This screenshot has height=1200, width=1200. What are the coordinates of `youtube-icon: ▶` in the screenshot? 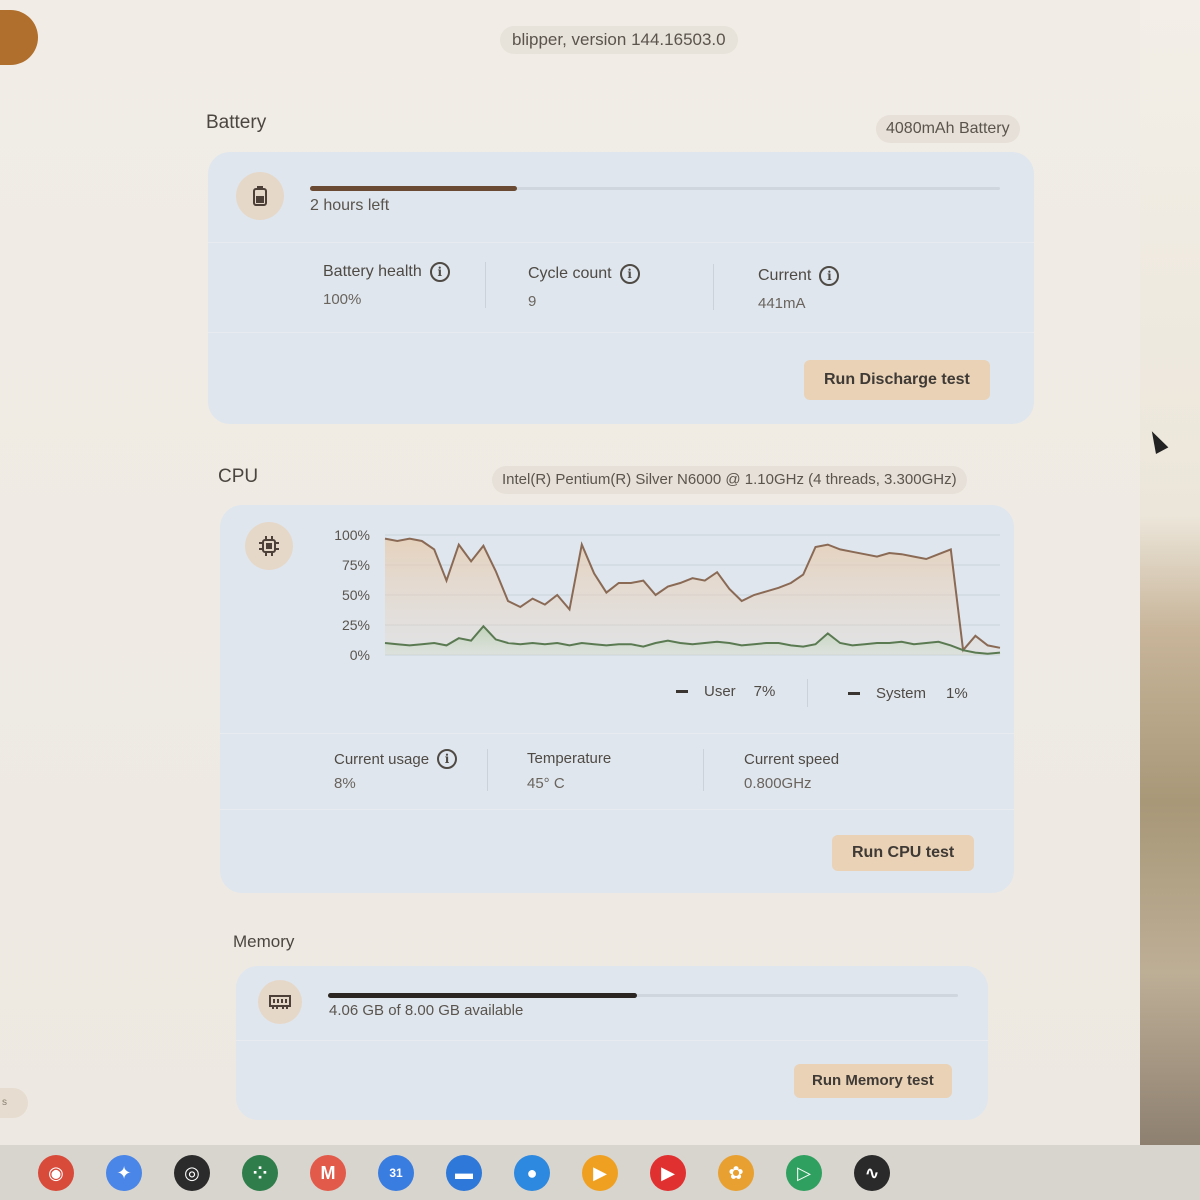 It's located at (668, 1173).